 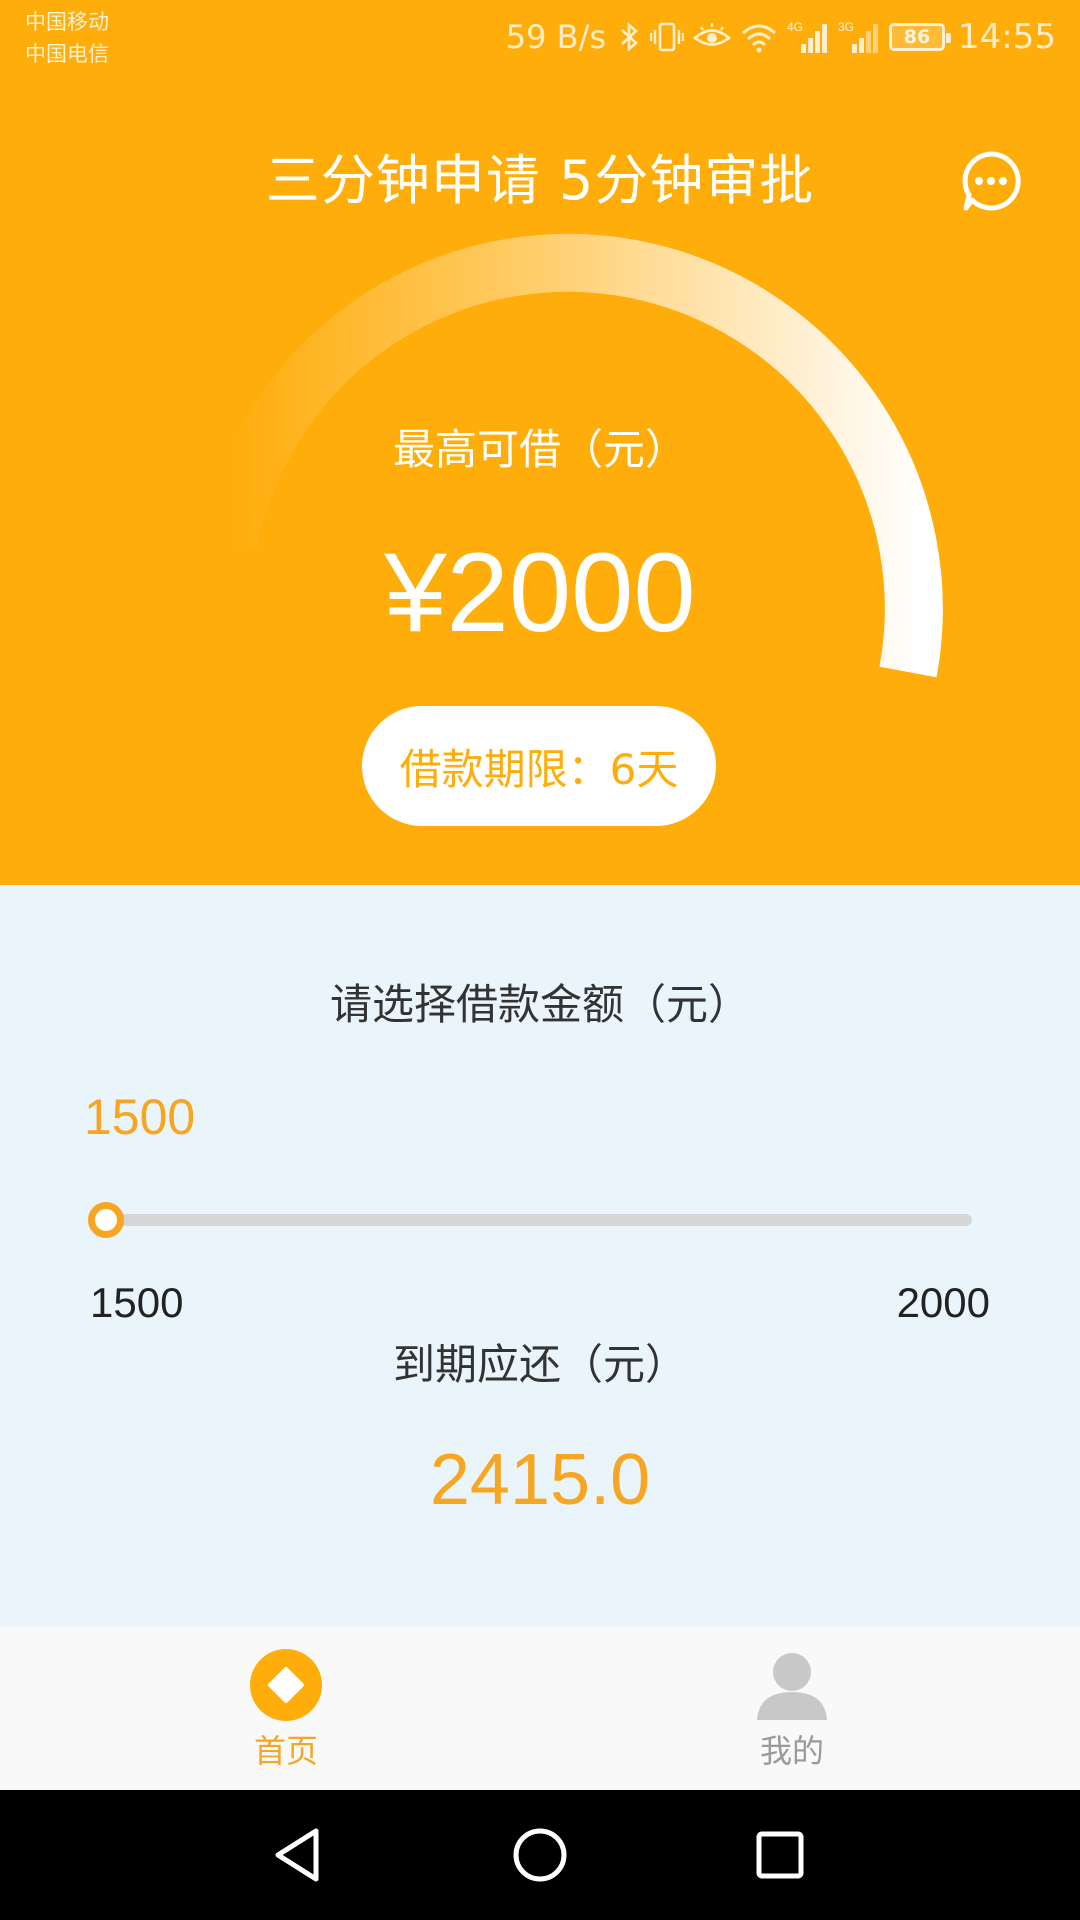 What do you see at coordinates (540, 1480) in the screenshot?
I see `due-amount-value: 2415.0` at bounding box center [540, 1480].